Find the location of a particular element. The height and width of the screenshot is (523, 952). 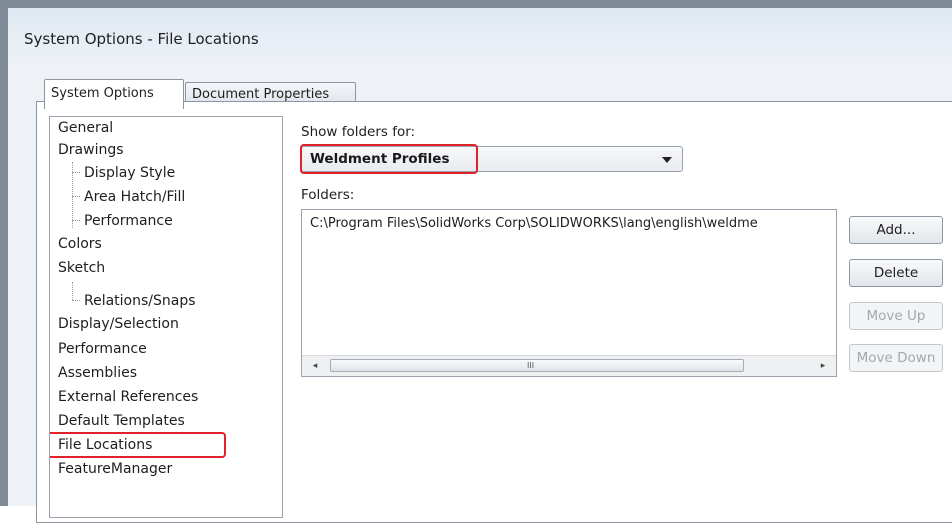

tree-item-display-style: Display Style is located at coordinates (129, 173).